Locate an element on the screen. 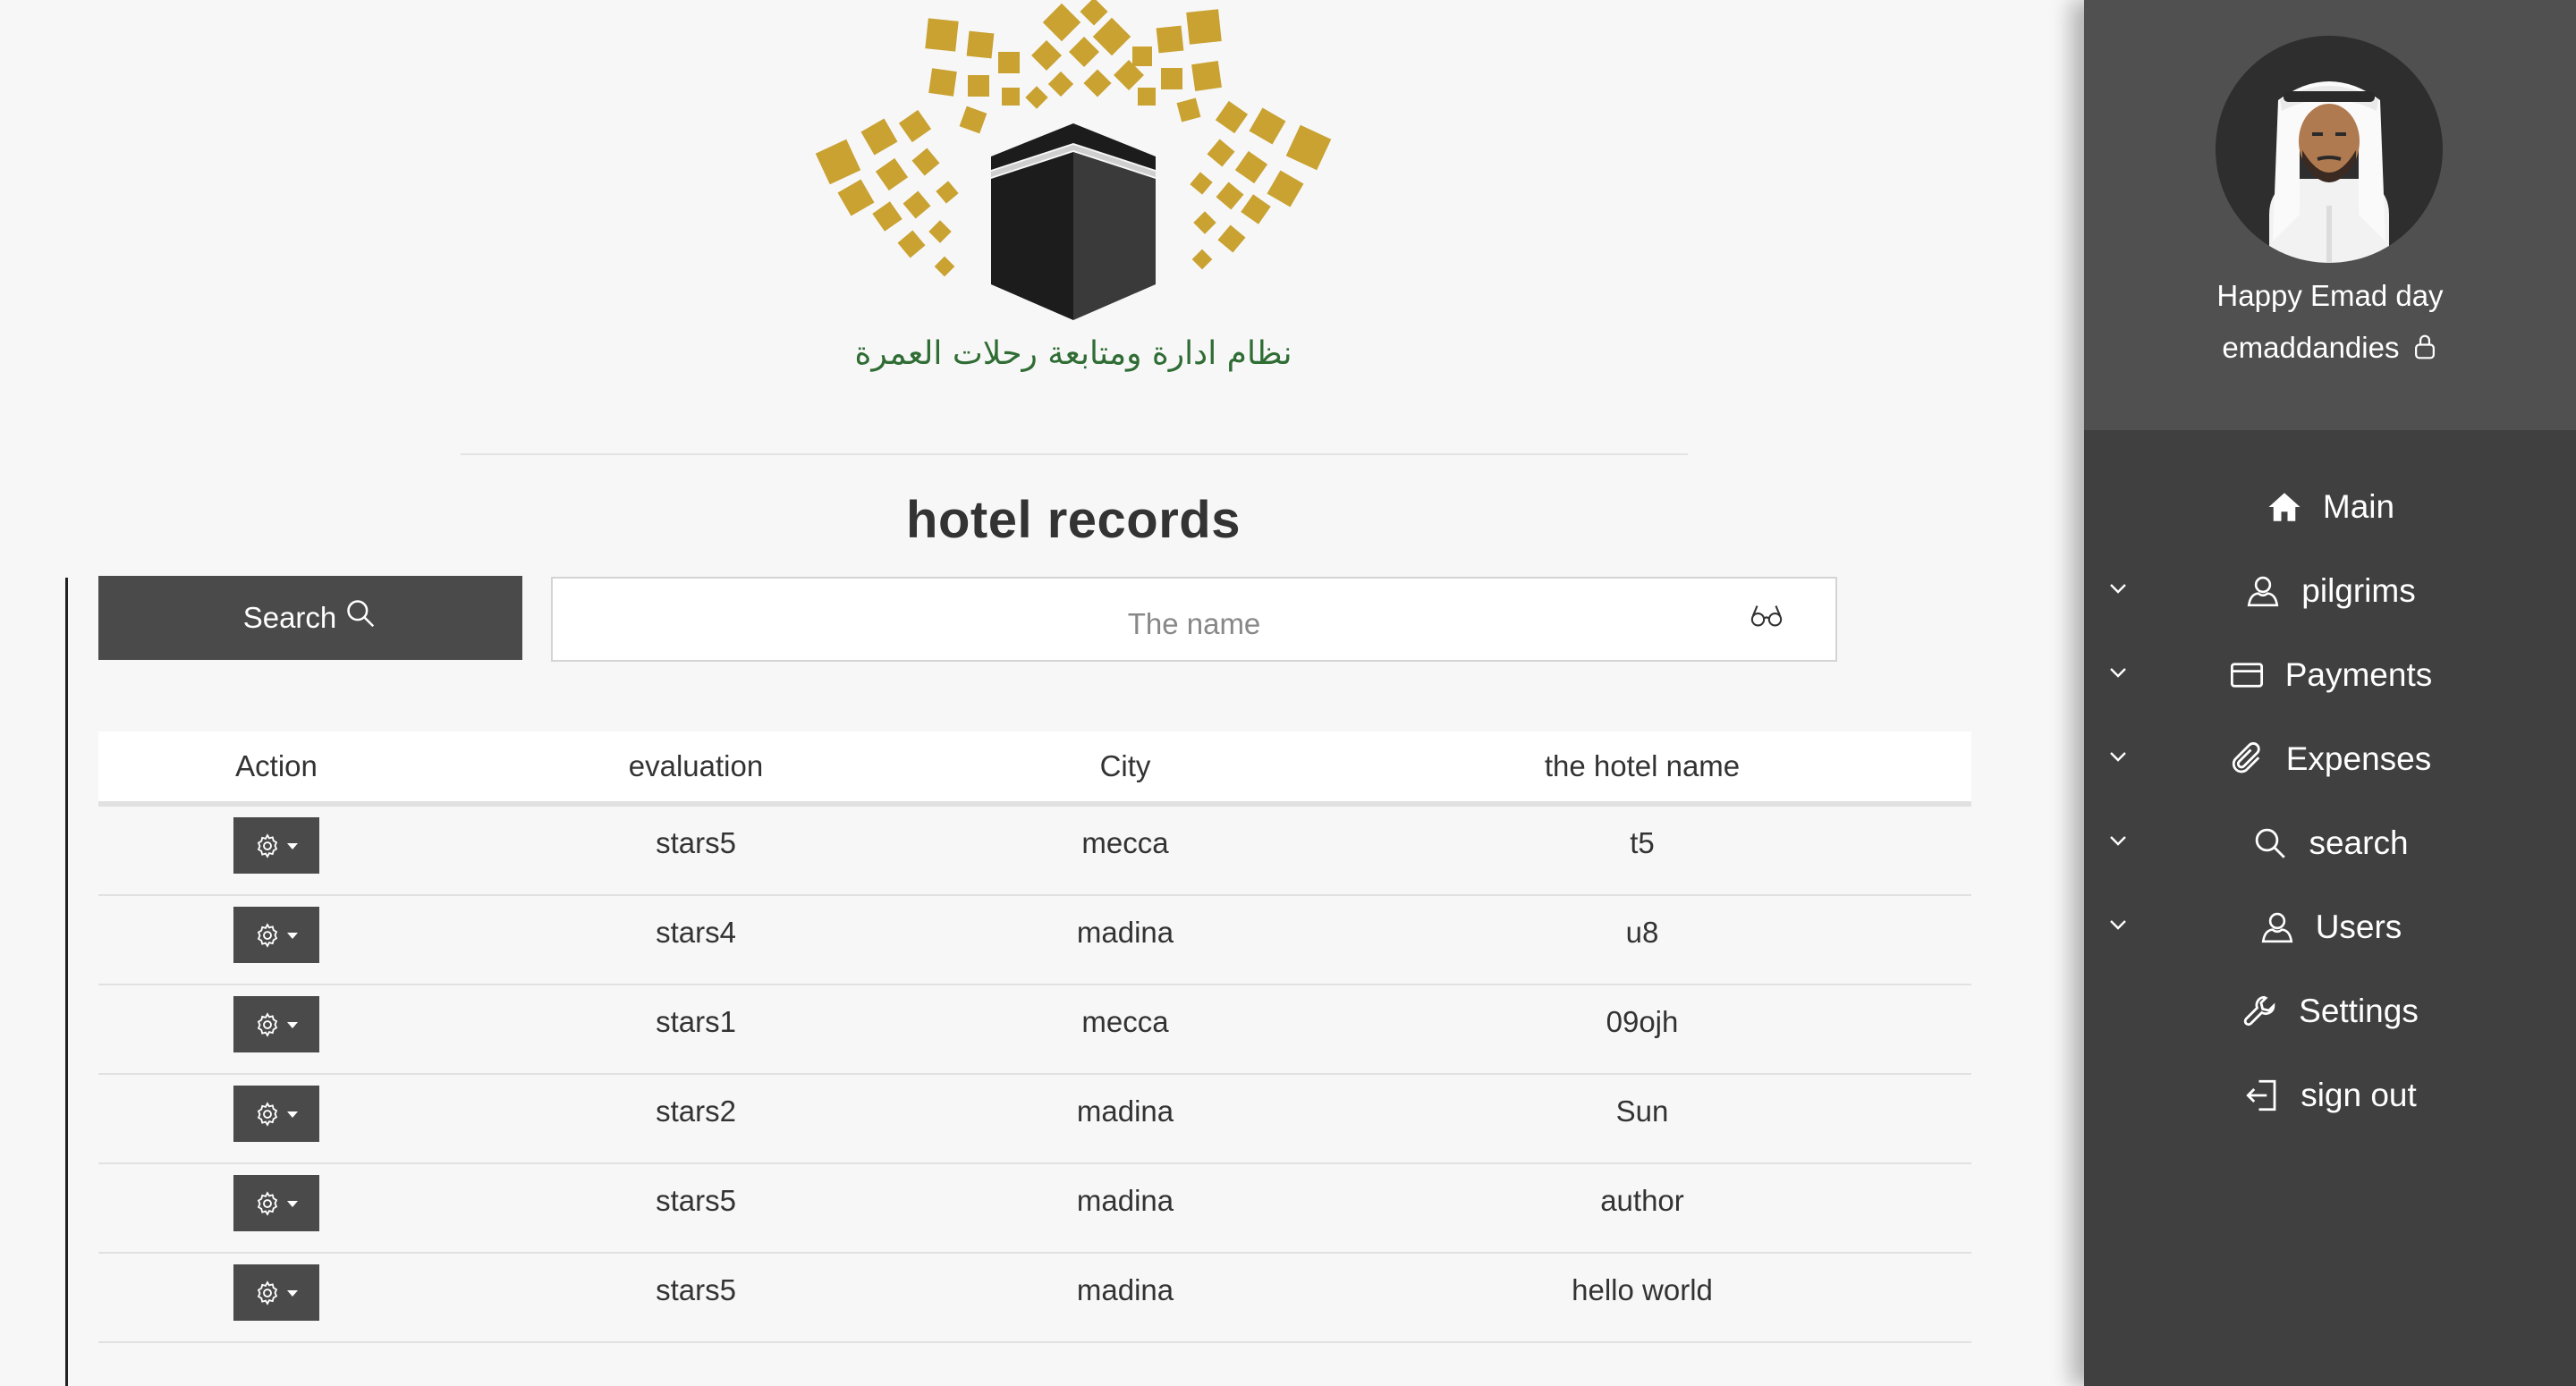 The image size is (2576, 1386). page-title: hotel records is located at coordinates (1073, 520).